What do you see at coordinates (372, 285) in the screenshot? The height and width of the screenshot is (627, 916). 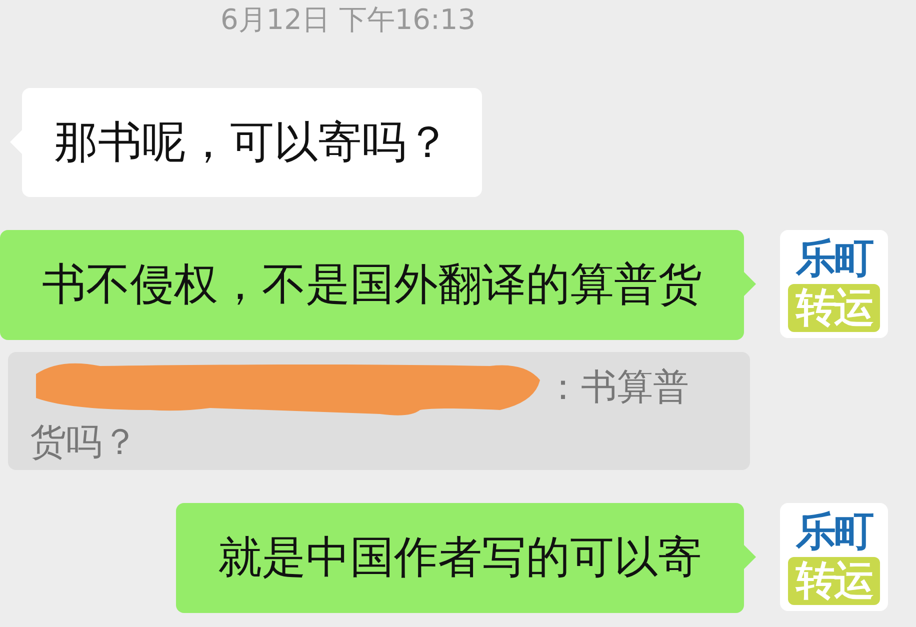 I see `message-bubble: 书不侵权，不是国外翻译的算普货` at bounding box center [372, 285].